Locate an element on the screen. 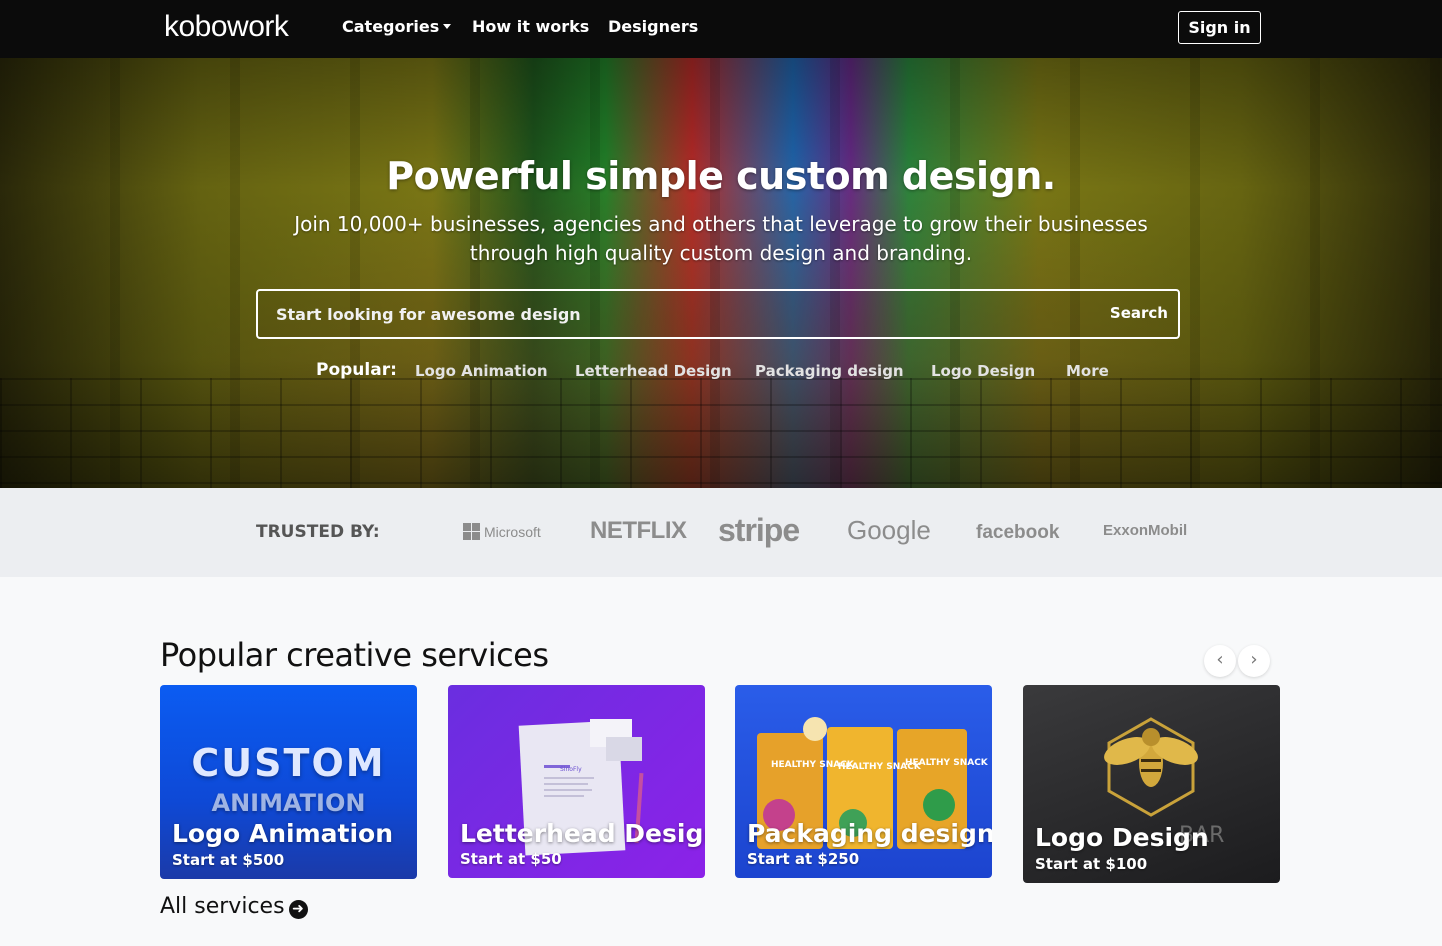 The width and height of the screenshot is (1442, 946). popular-link-logo-design: Logo Design is located at coordinates (983, 371).